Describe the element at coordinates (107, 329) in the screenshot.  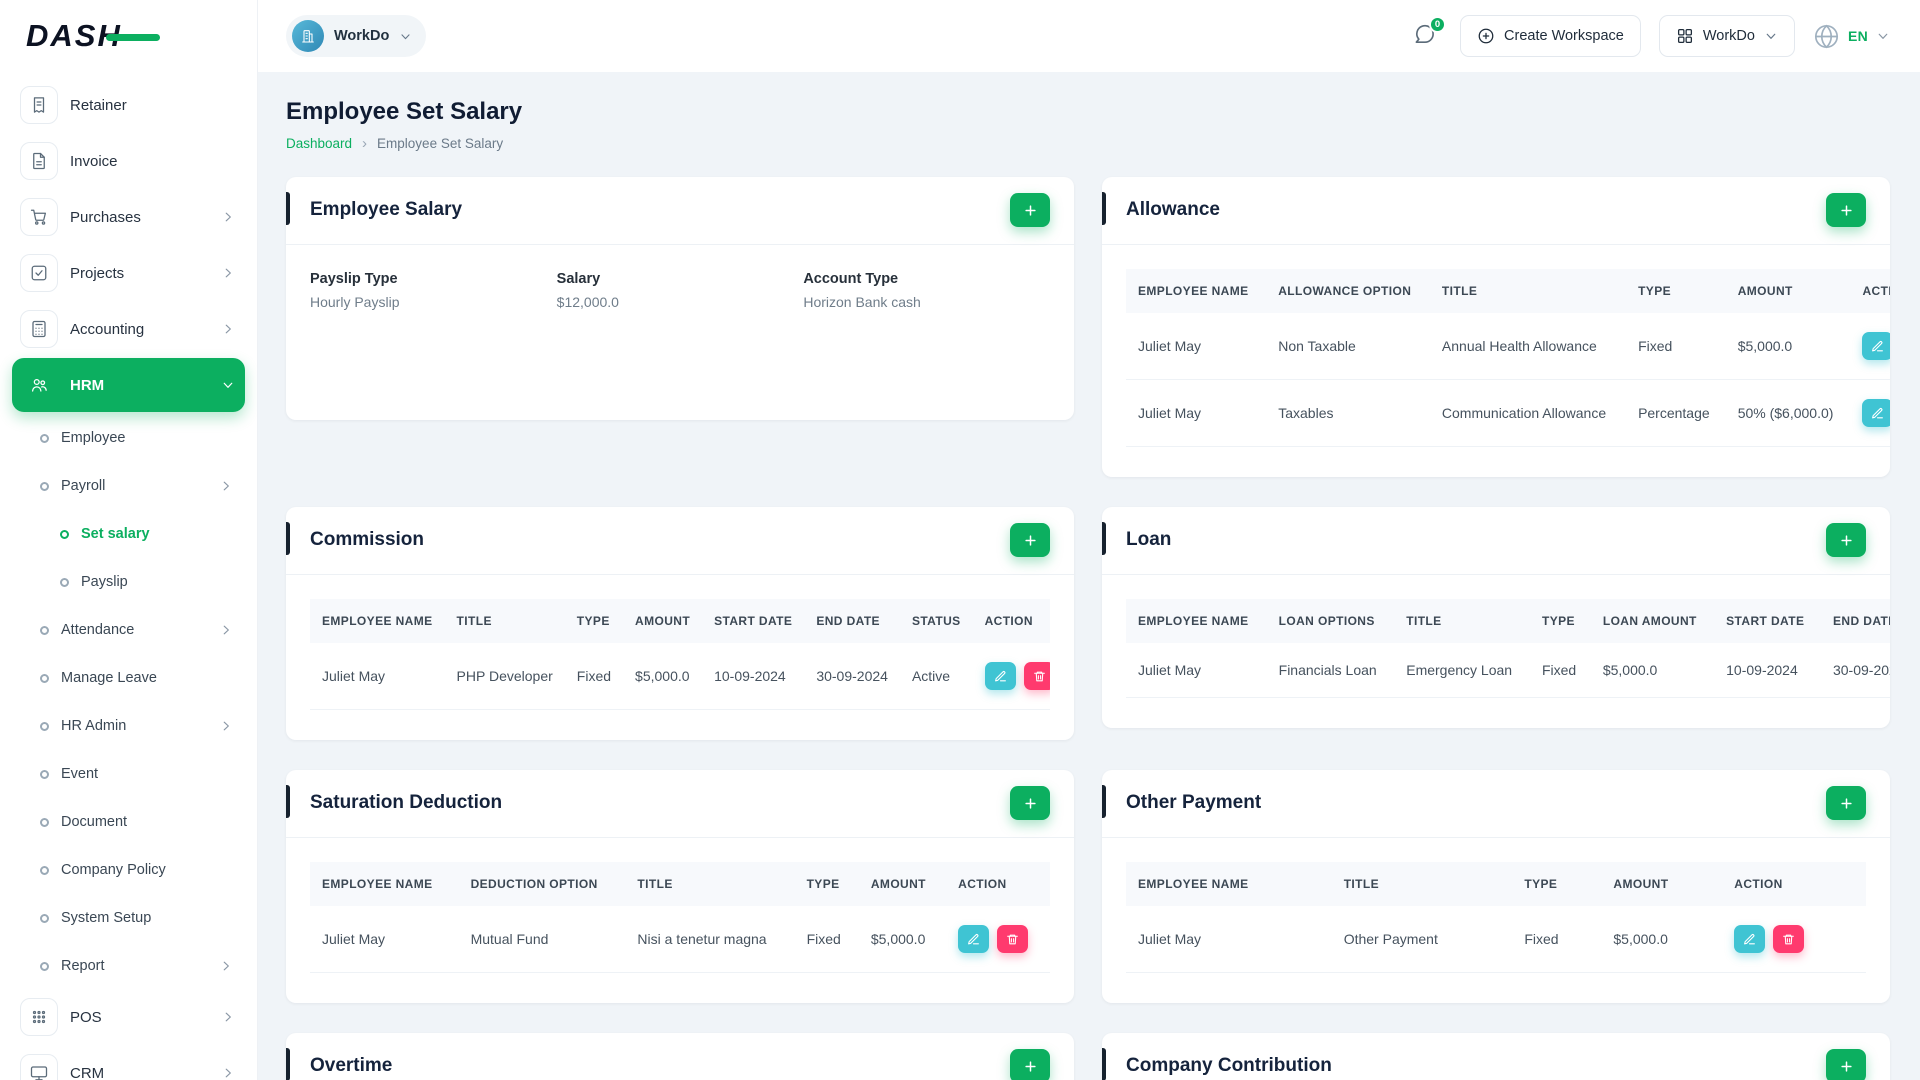
I see `sidebar-item-label: Accounting` at that location.